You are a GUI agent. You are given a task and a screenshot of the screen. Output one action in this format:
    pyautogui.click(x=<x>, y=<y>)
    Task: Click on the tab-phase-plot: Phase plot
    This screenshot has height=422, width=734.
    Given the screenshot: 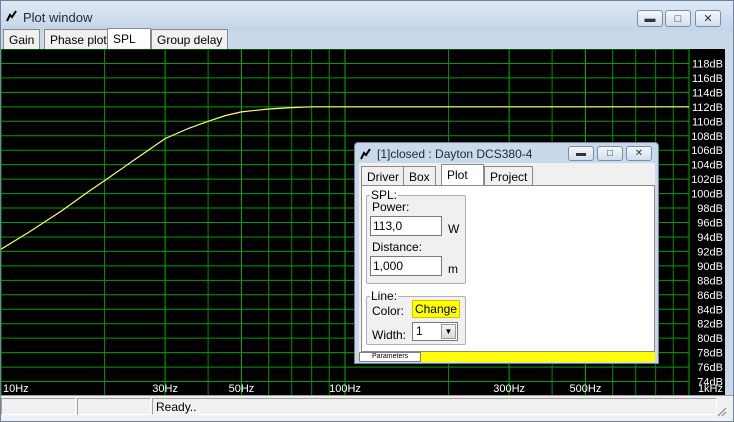 What is the action you would take?
    pyautogui.click(x=78, y=39)
    